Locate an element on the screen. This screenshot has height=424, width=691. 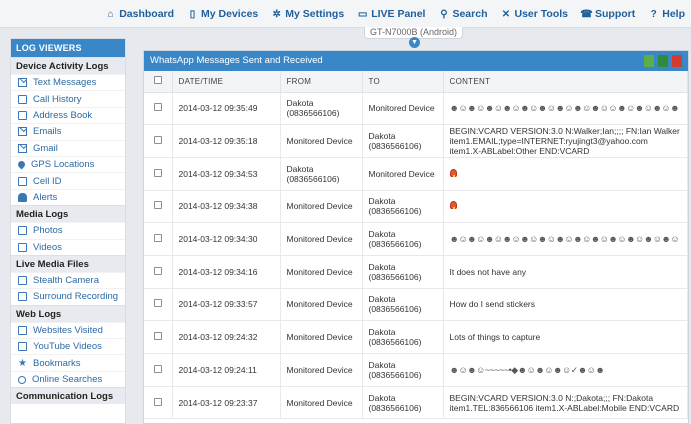
search-icon: ⚲ is located at coordinates (444, 14).